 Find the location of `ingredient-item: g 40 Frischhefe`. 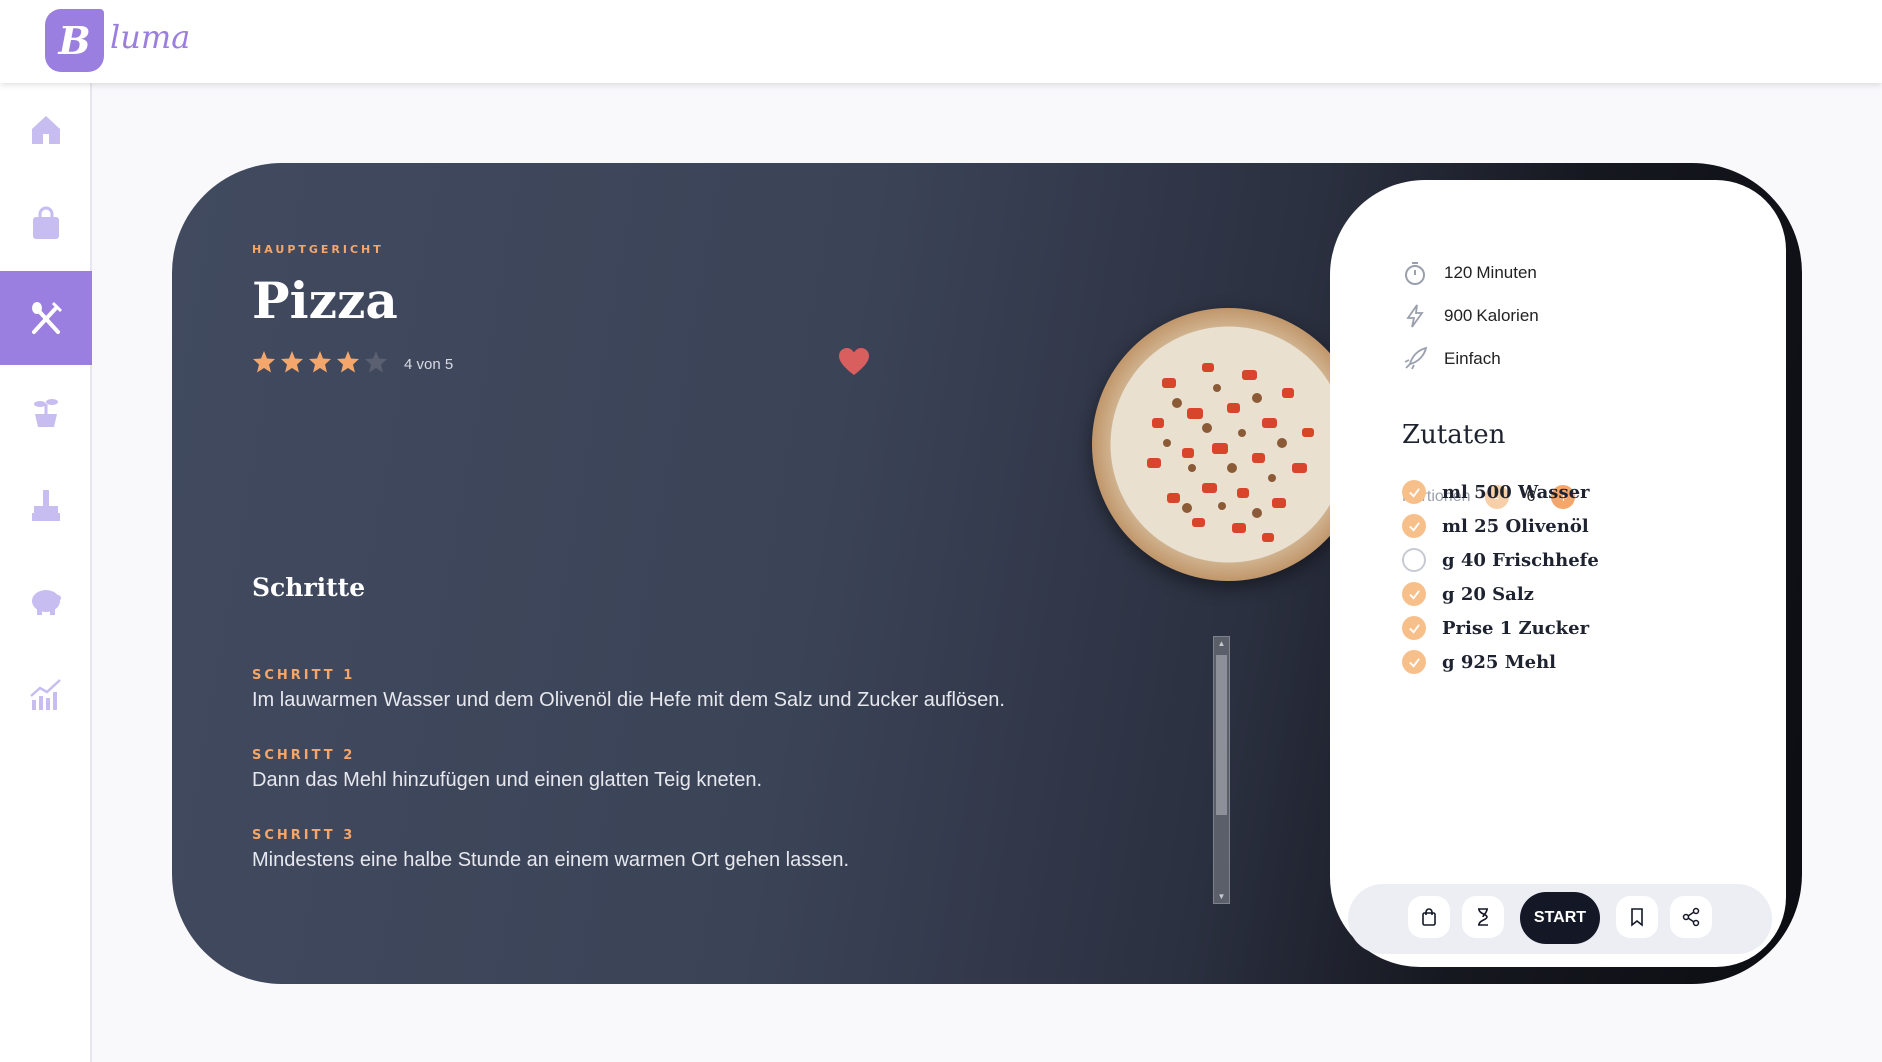

ingredient-item: g 40 Frischhefe is located at coordinates (1500, 560).